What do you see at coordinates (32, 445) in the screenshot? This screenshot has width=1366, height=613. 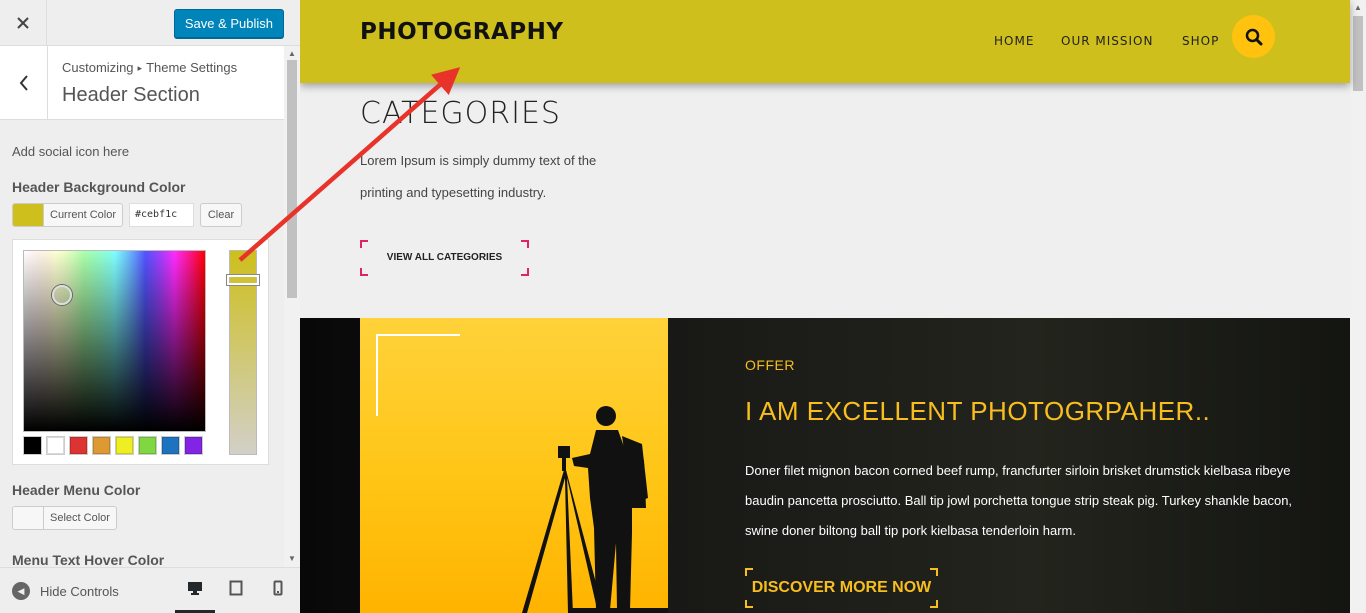 I see `palette-swatch-black` at bounding box center [32, 445].